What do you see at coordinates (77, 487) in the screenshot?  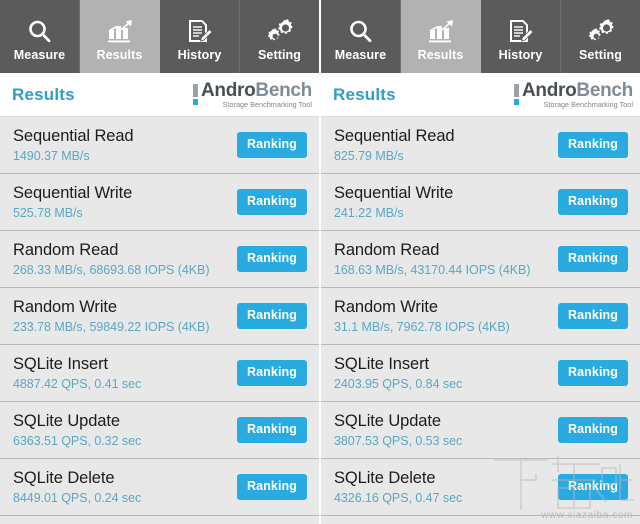 I see `row-texts: SQLite Delete 8449.01 QPS, 0.24 sec` at bounding box center [77, 487].